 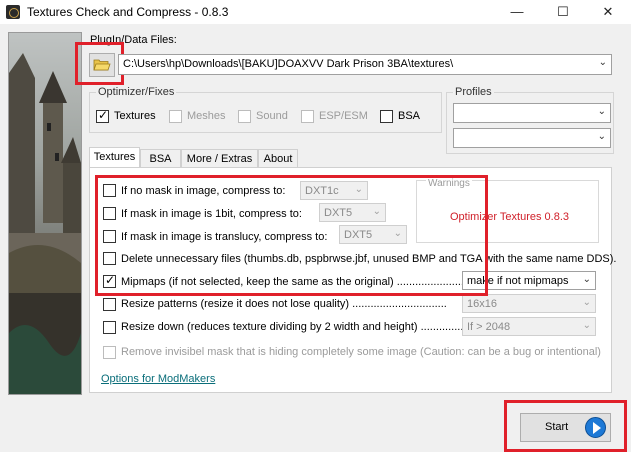 What do you see at coordinates (109, 352) in the screenshot?
I see `remove-mask-checkbox` at bounding box center [109, 352].